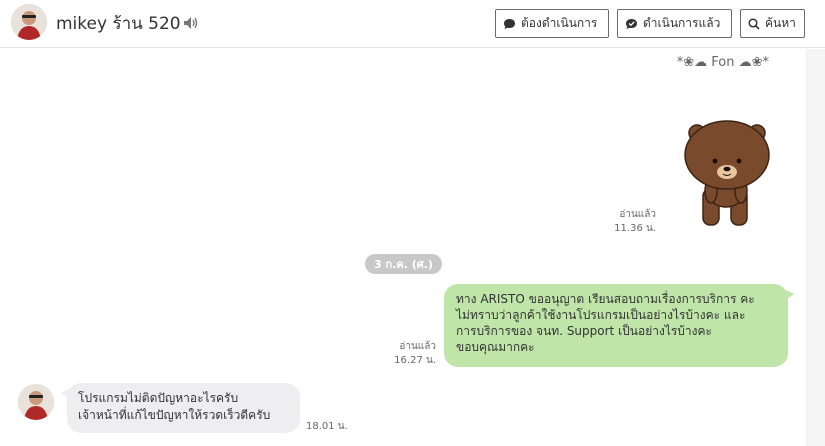 Image resolution: width=825 pixels, height=446 pixels. I want to click on done-action-button: ดำเนินการแล้ว, so click(674, 23).